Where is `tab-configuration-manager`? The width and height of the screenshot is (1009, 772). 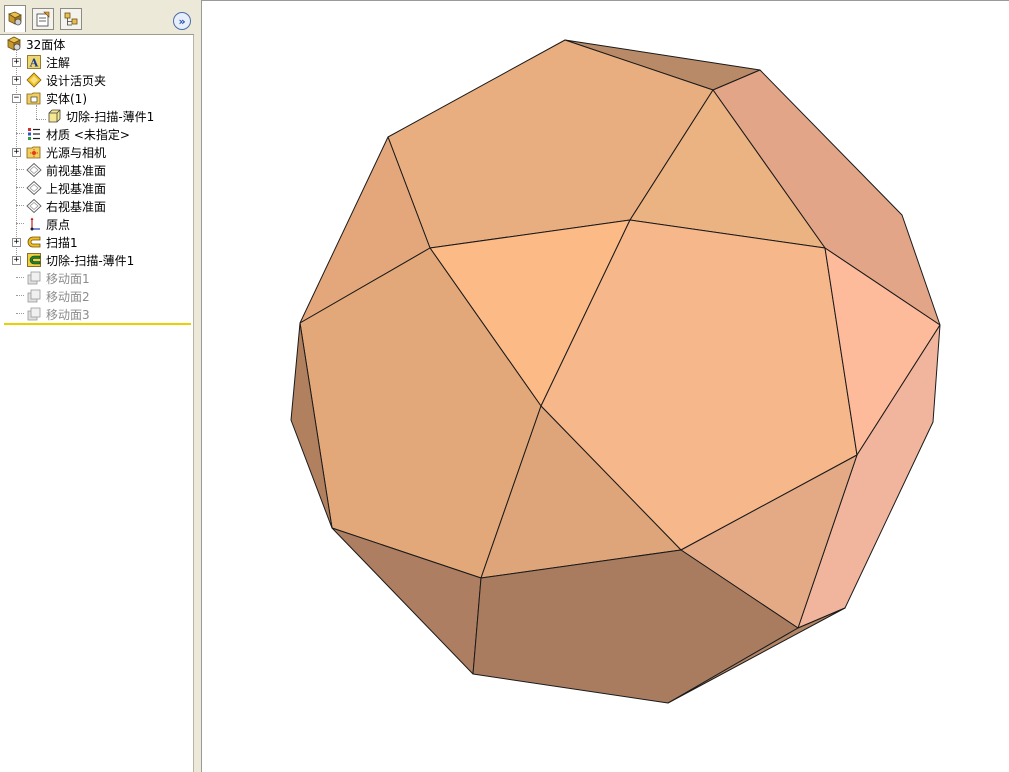
tab-configuration-manager is located at coordinates (71, 19).